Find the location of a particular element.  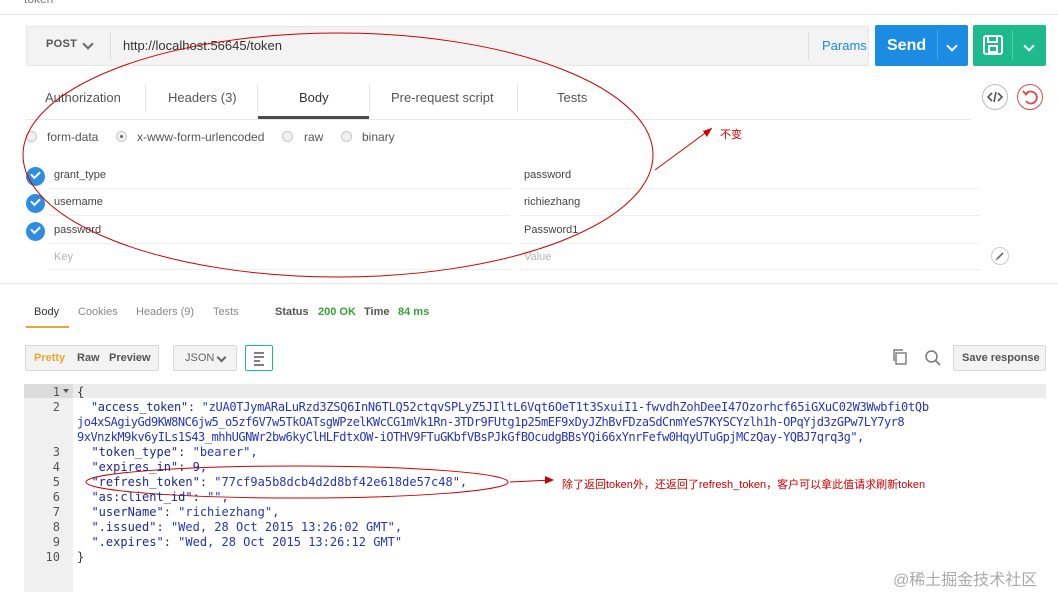

line-number: 8 is located at coordinates (56, 527).